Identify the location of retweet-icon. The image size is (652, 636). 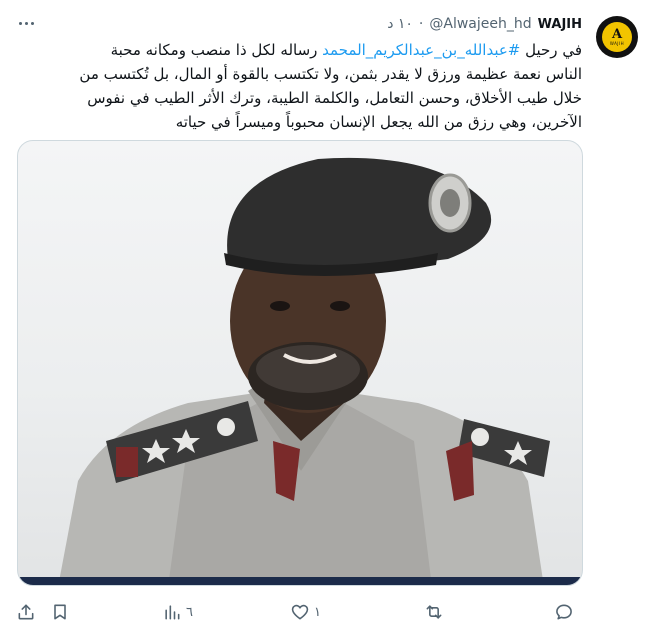
(434, 612).